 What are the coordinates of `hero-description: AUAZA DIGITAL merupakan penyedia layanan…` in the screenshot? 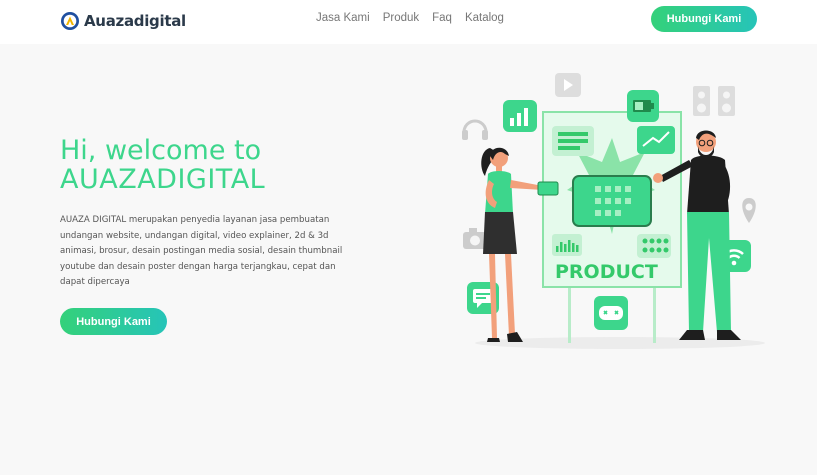 It's located at (201, 251).